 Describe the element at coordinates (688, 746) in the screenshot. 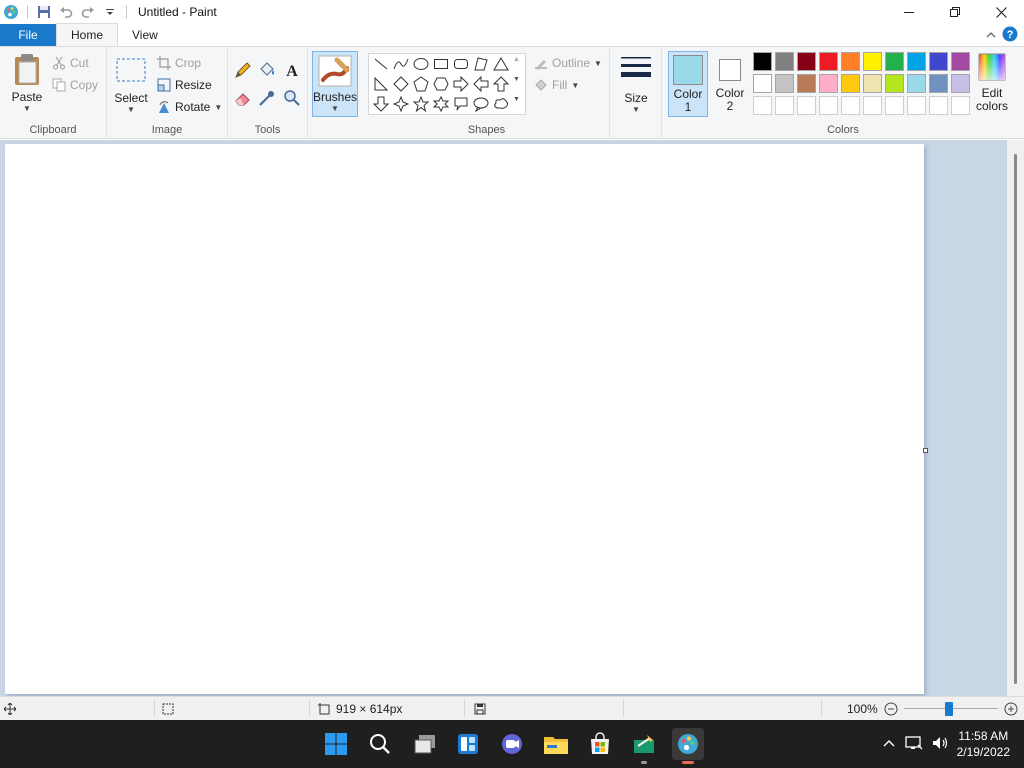

I see `paint-taskbar-icon` at that location.